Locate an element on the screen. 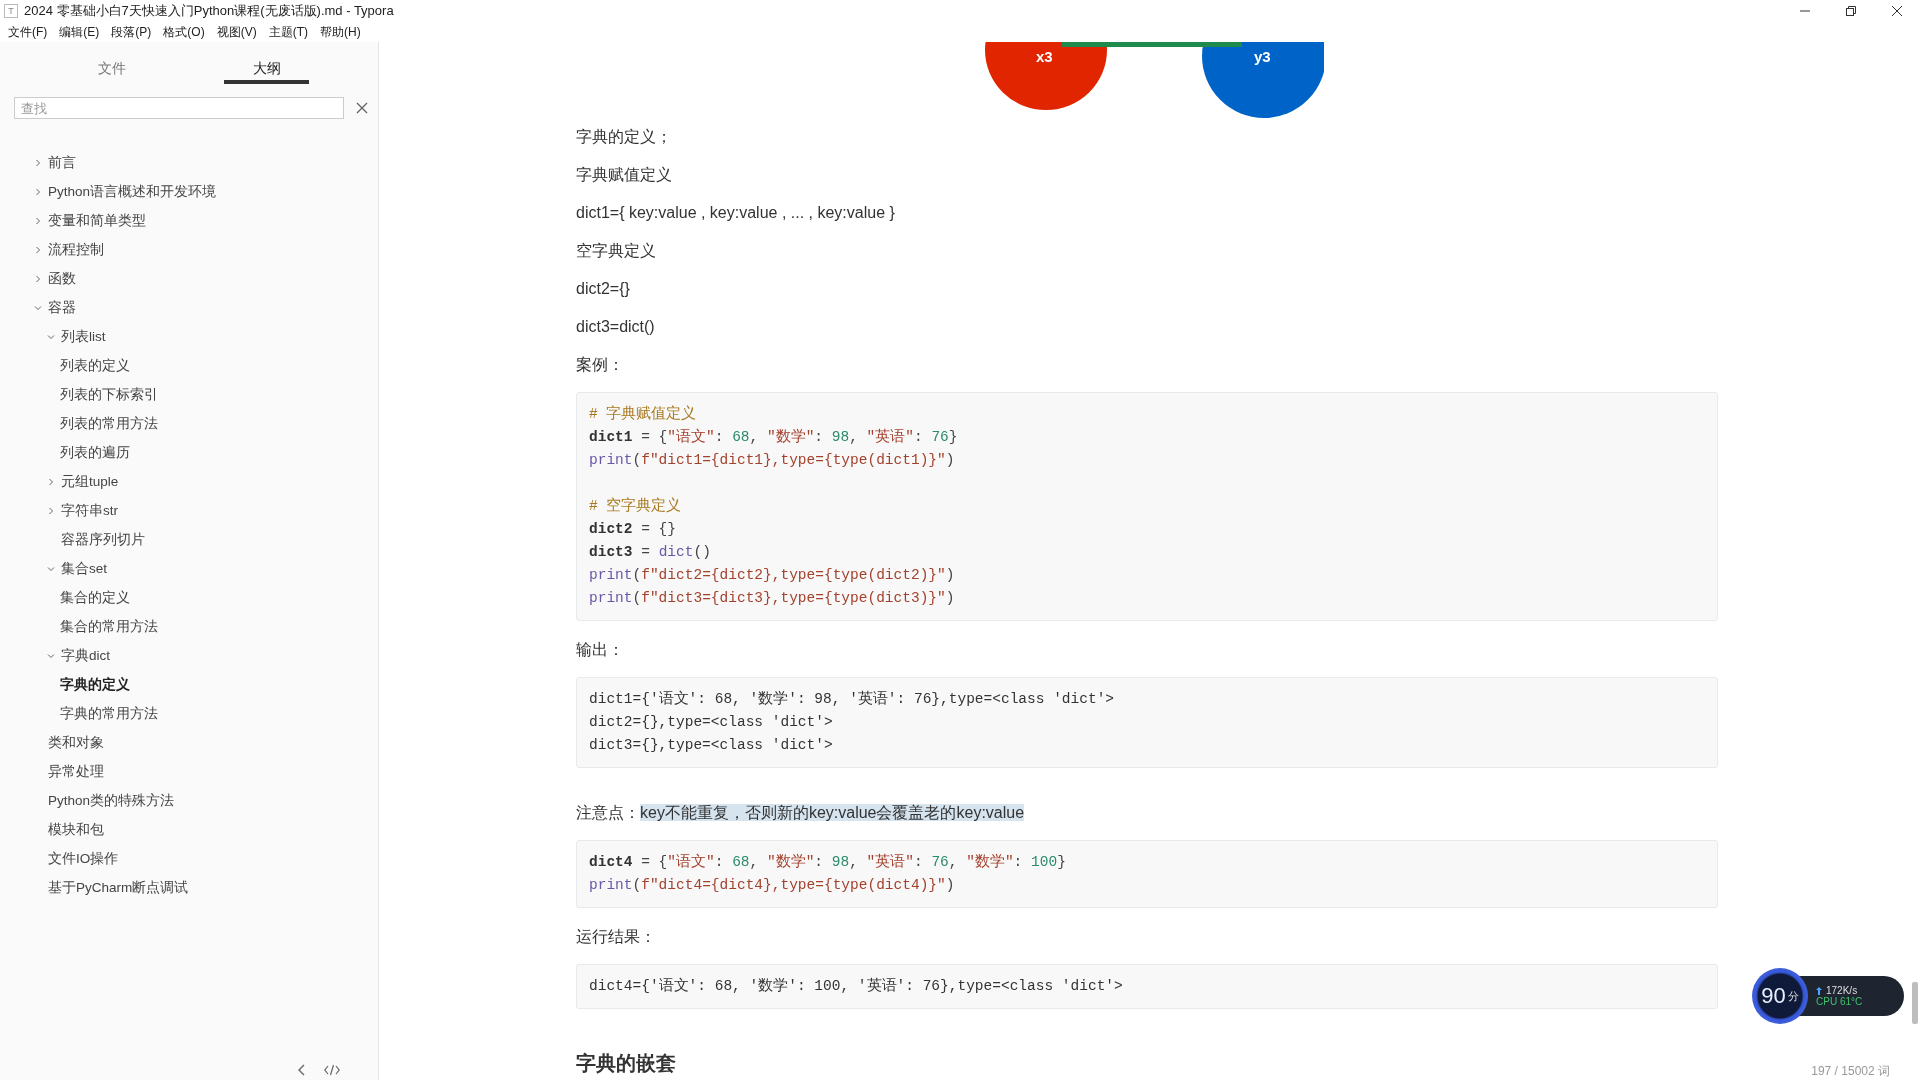  paragraph-text: dict1={ key:value , key:value , ... , key:value } is located at coordinates (735, 213).